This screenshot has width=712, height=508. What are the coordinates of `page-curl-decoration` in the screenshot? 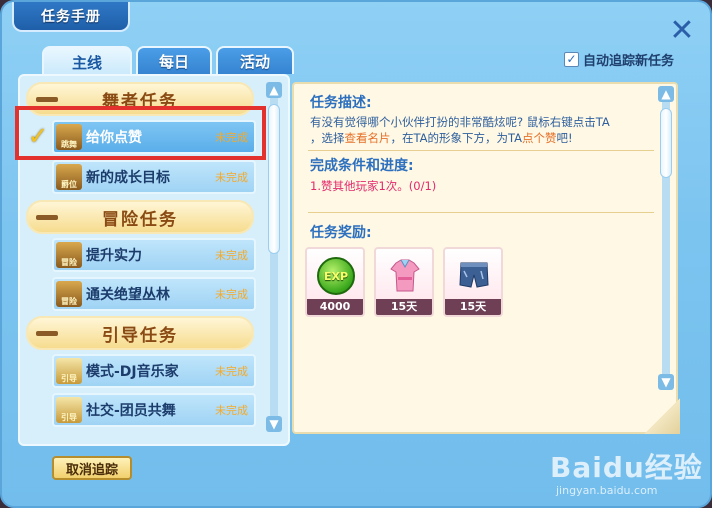 It's located at (662, 416).